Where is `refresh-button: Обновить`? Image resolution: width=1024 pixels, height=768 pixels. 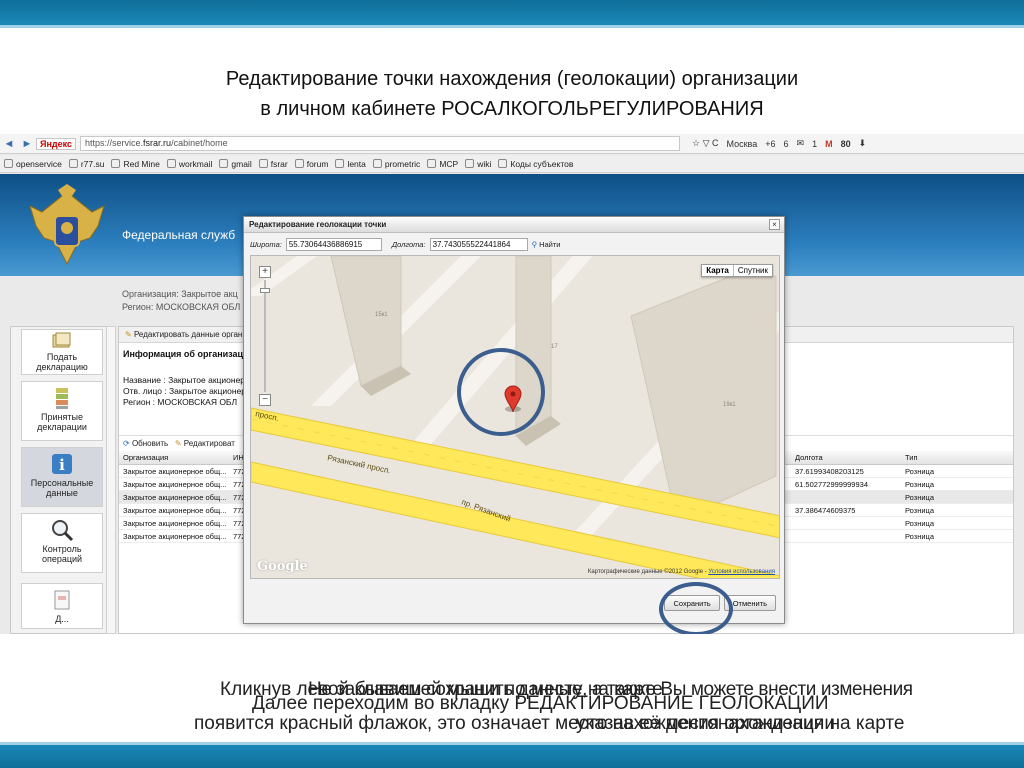 refresh-button: Обновить is located at coordinates (150, 443).